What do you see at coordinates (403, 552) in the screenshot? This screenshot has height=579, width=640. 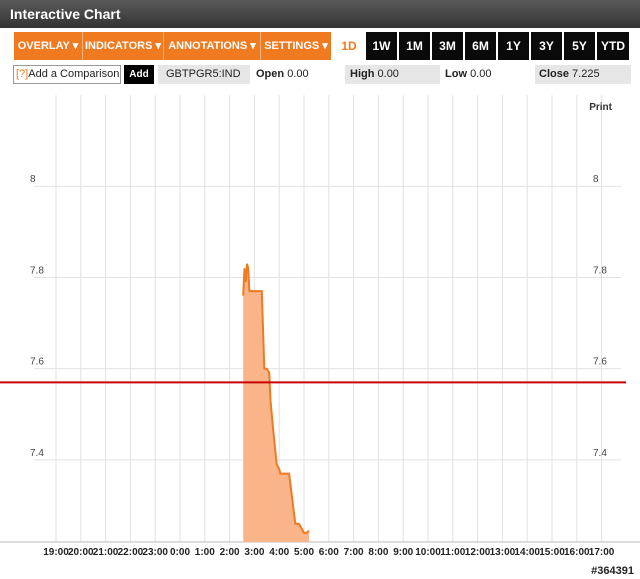 I see `x-tick-label: 9:00` at bounding box center [403, 552].